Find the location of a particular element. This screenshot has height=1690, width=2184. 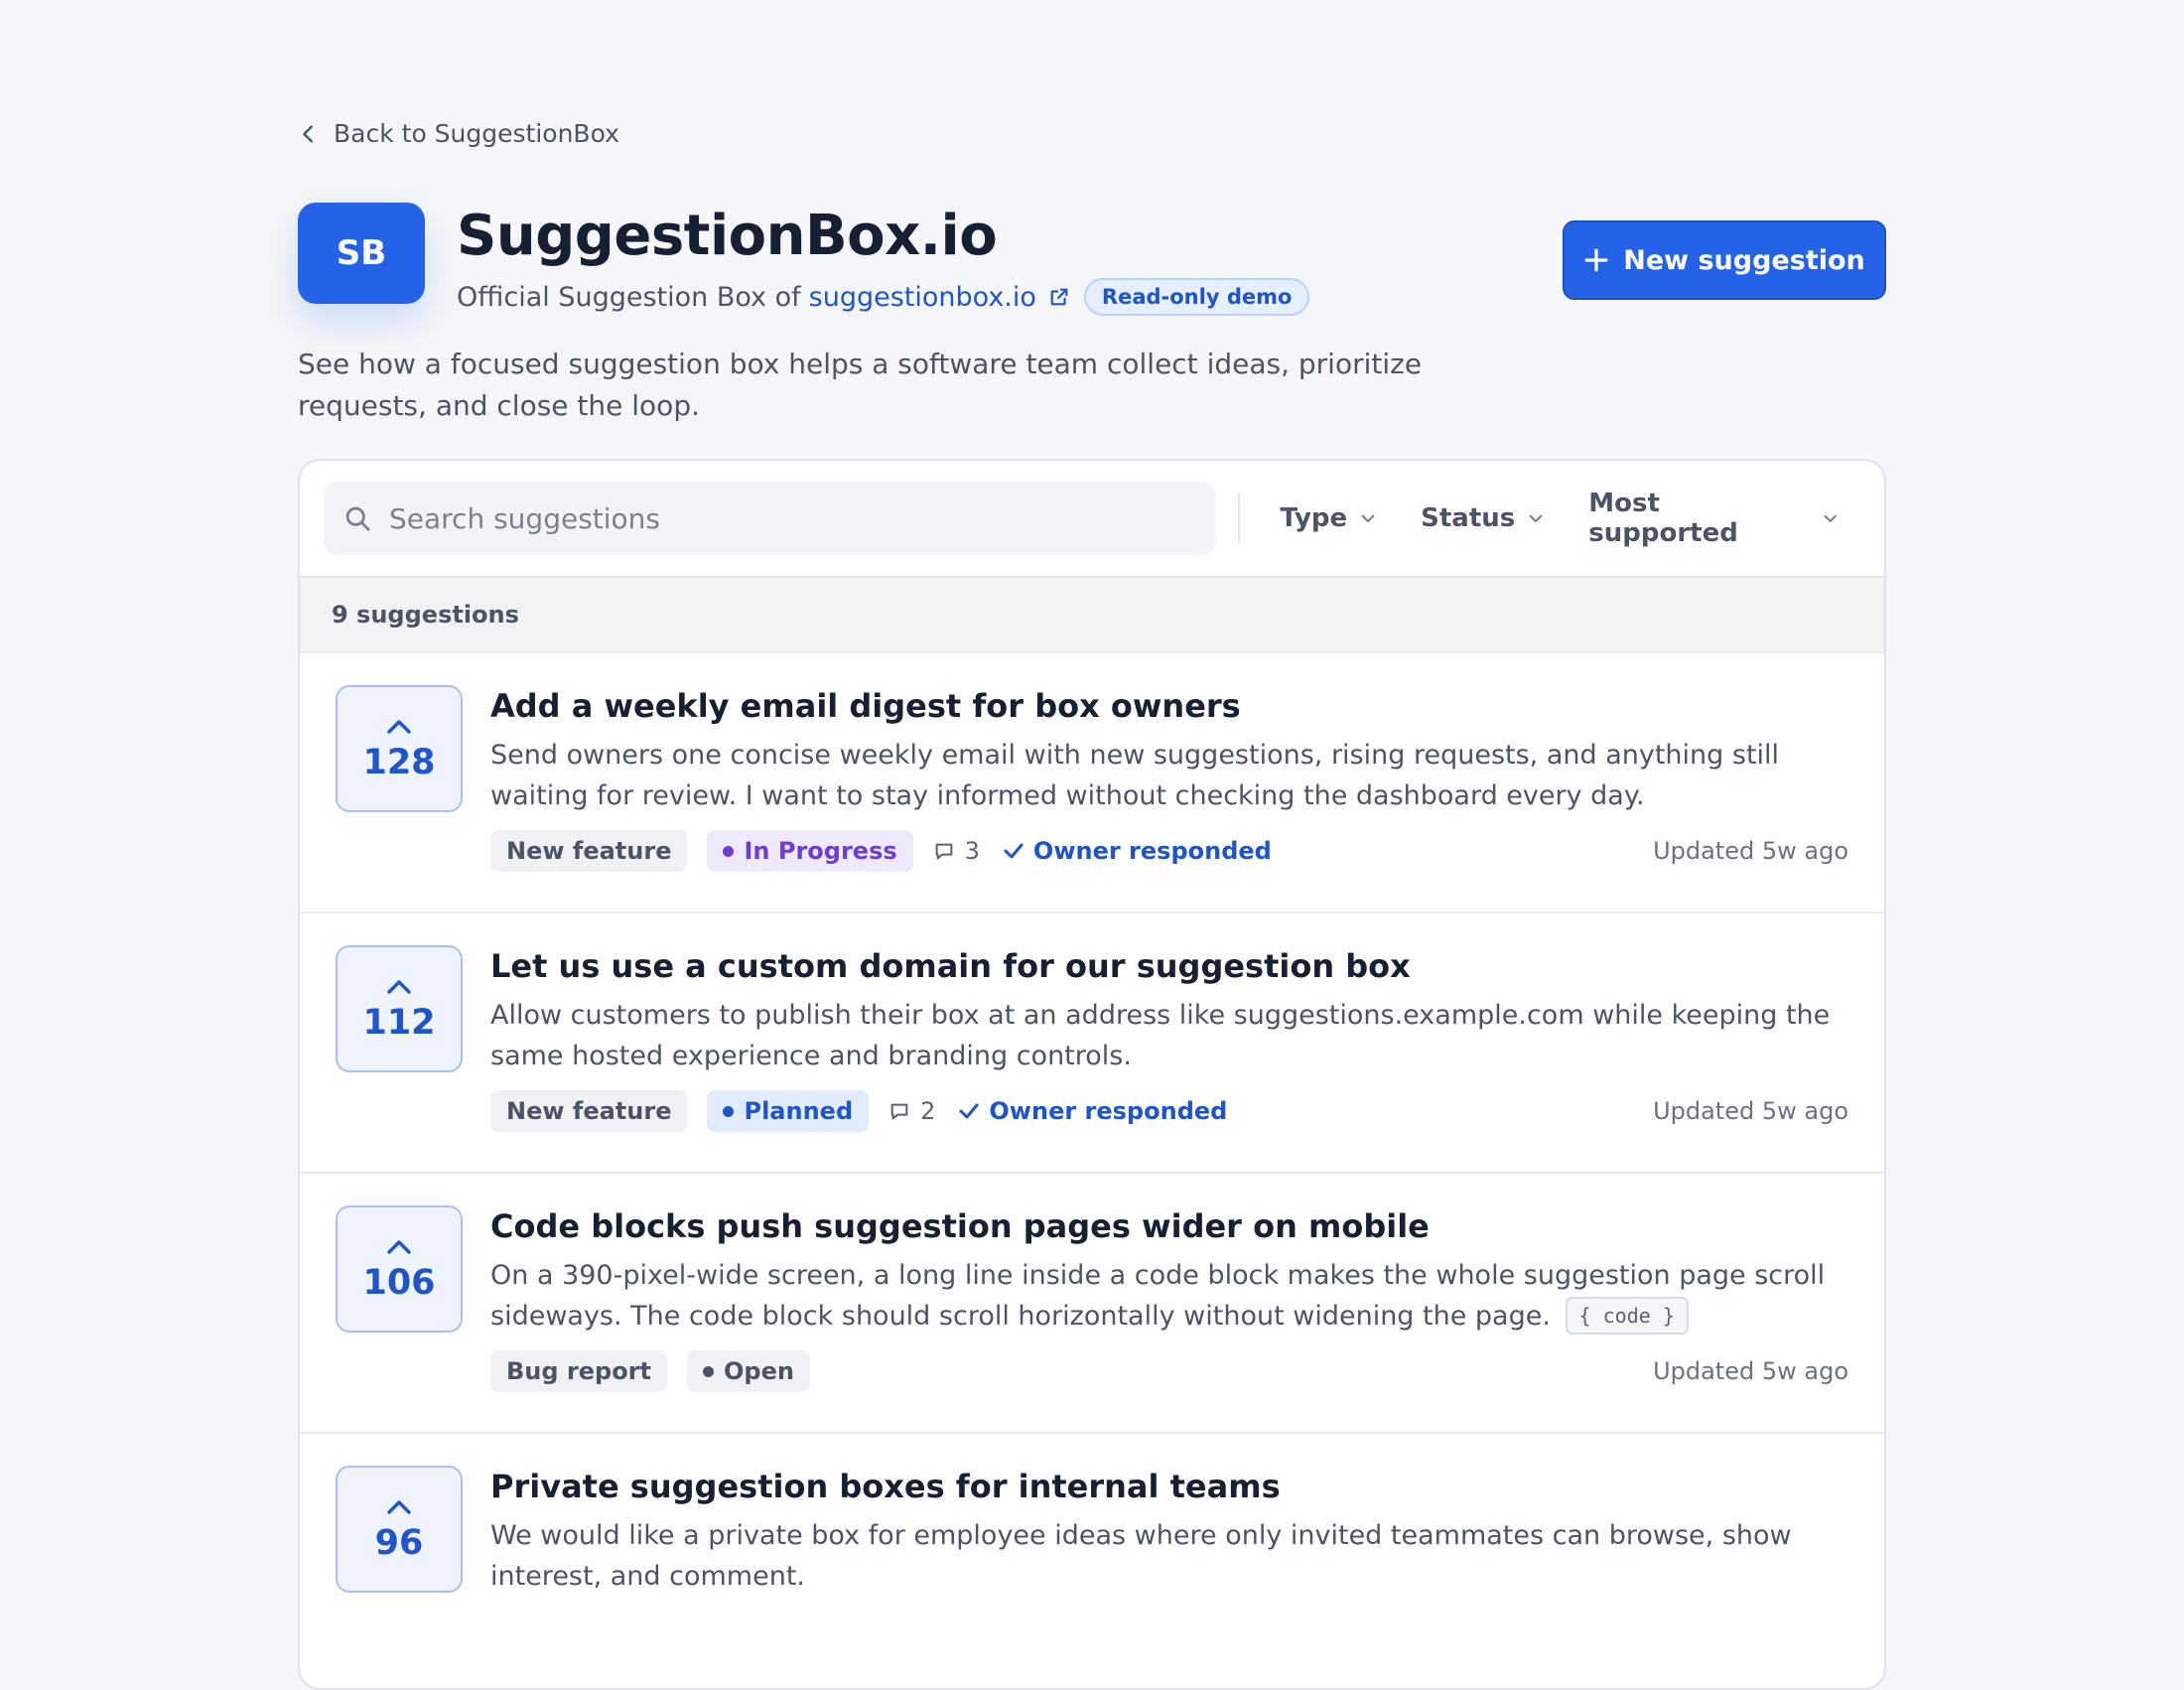

status-label: Planned is located at coordinates (799, 1111).